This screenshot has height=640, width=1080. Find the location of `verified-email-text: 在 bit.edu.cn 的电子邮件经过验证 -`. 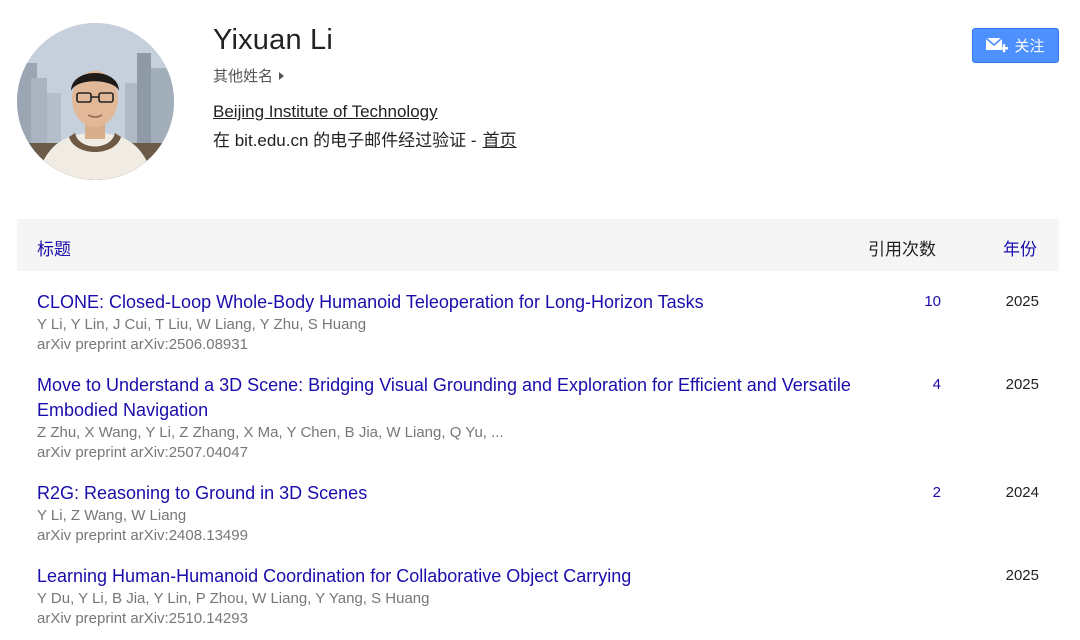

verified-email-text: 在 bit.edu.cn 的电子邮件经过验证 - is located at coordinates (345, 140).